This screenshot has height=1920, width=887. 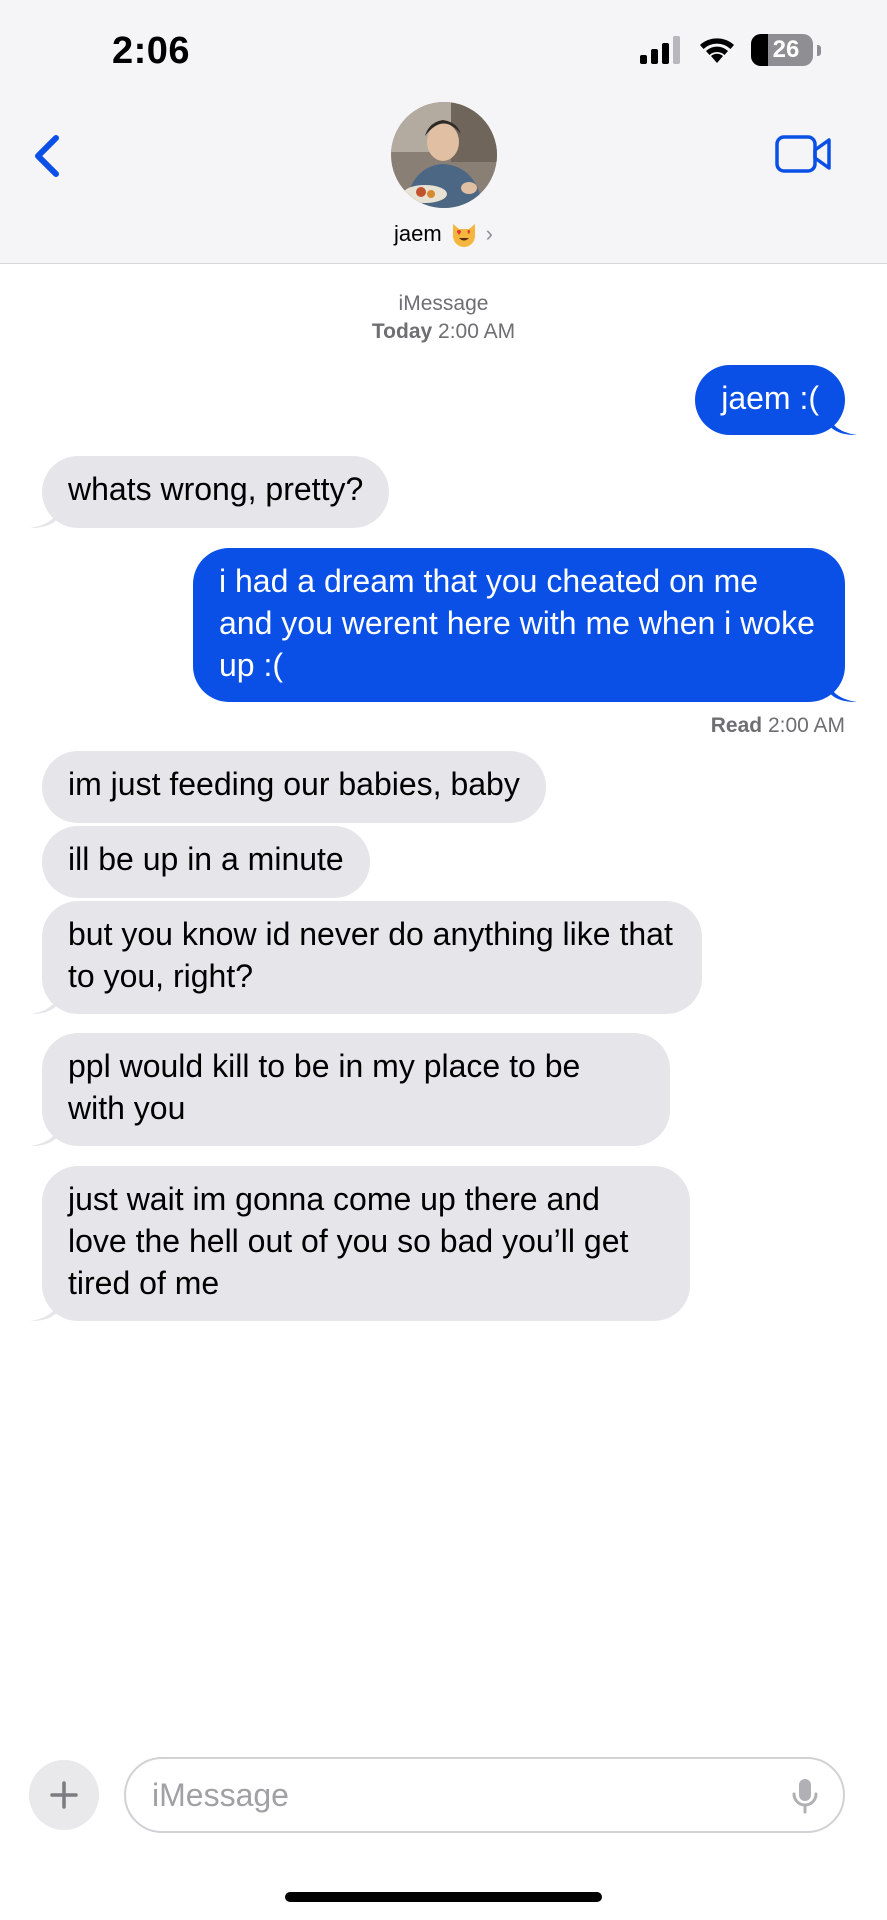 I want to click on message-bubble-received: ill be up in a minute, so click(x=206, y=862).